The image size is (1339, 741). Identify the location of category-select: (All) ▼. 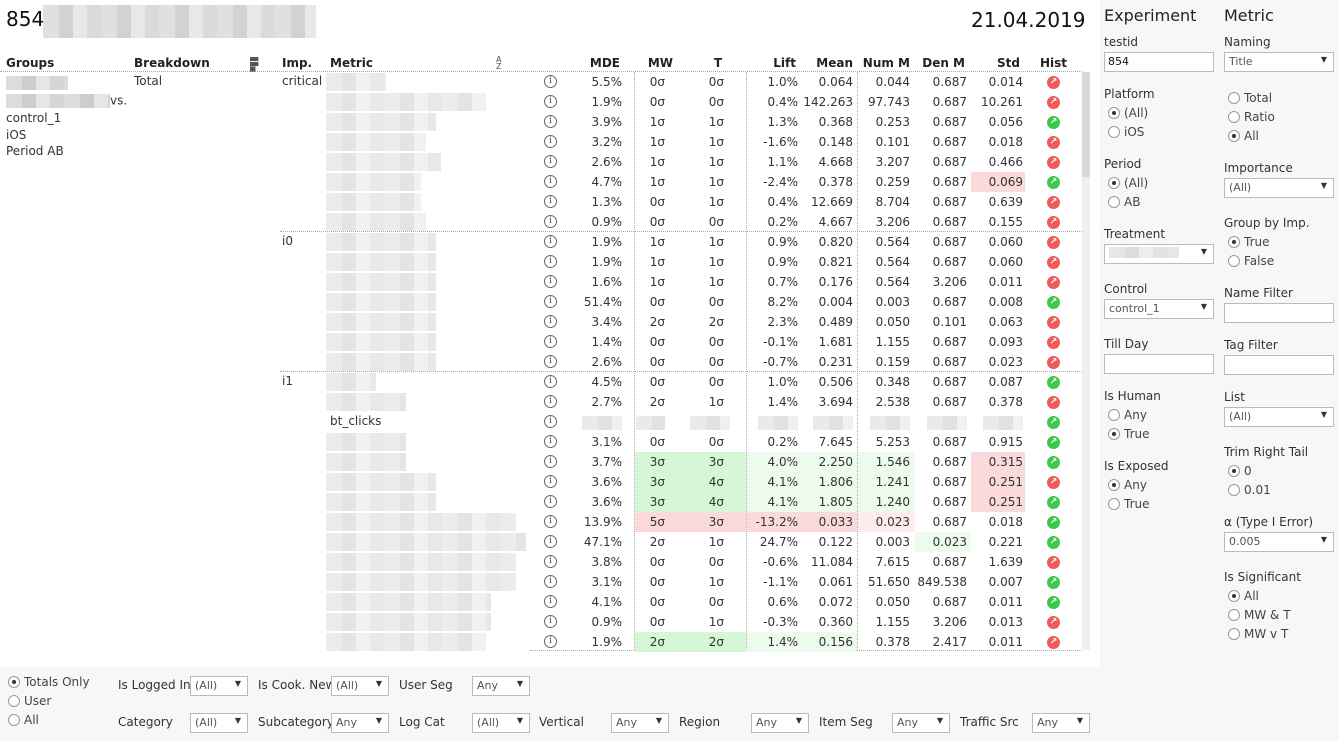
(219, 723).